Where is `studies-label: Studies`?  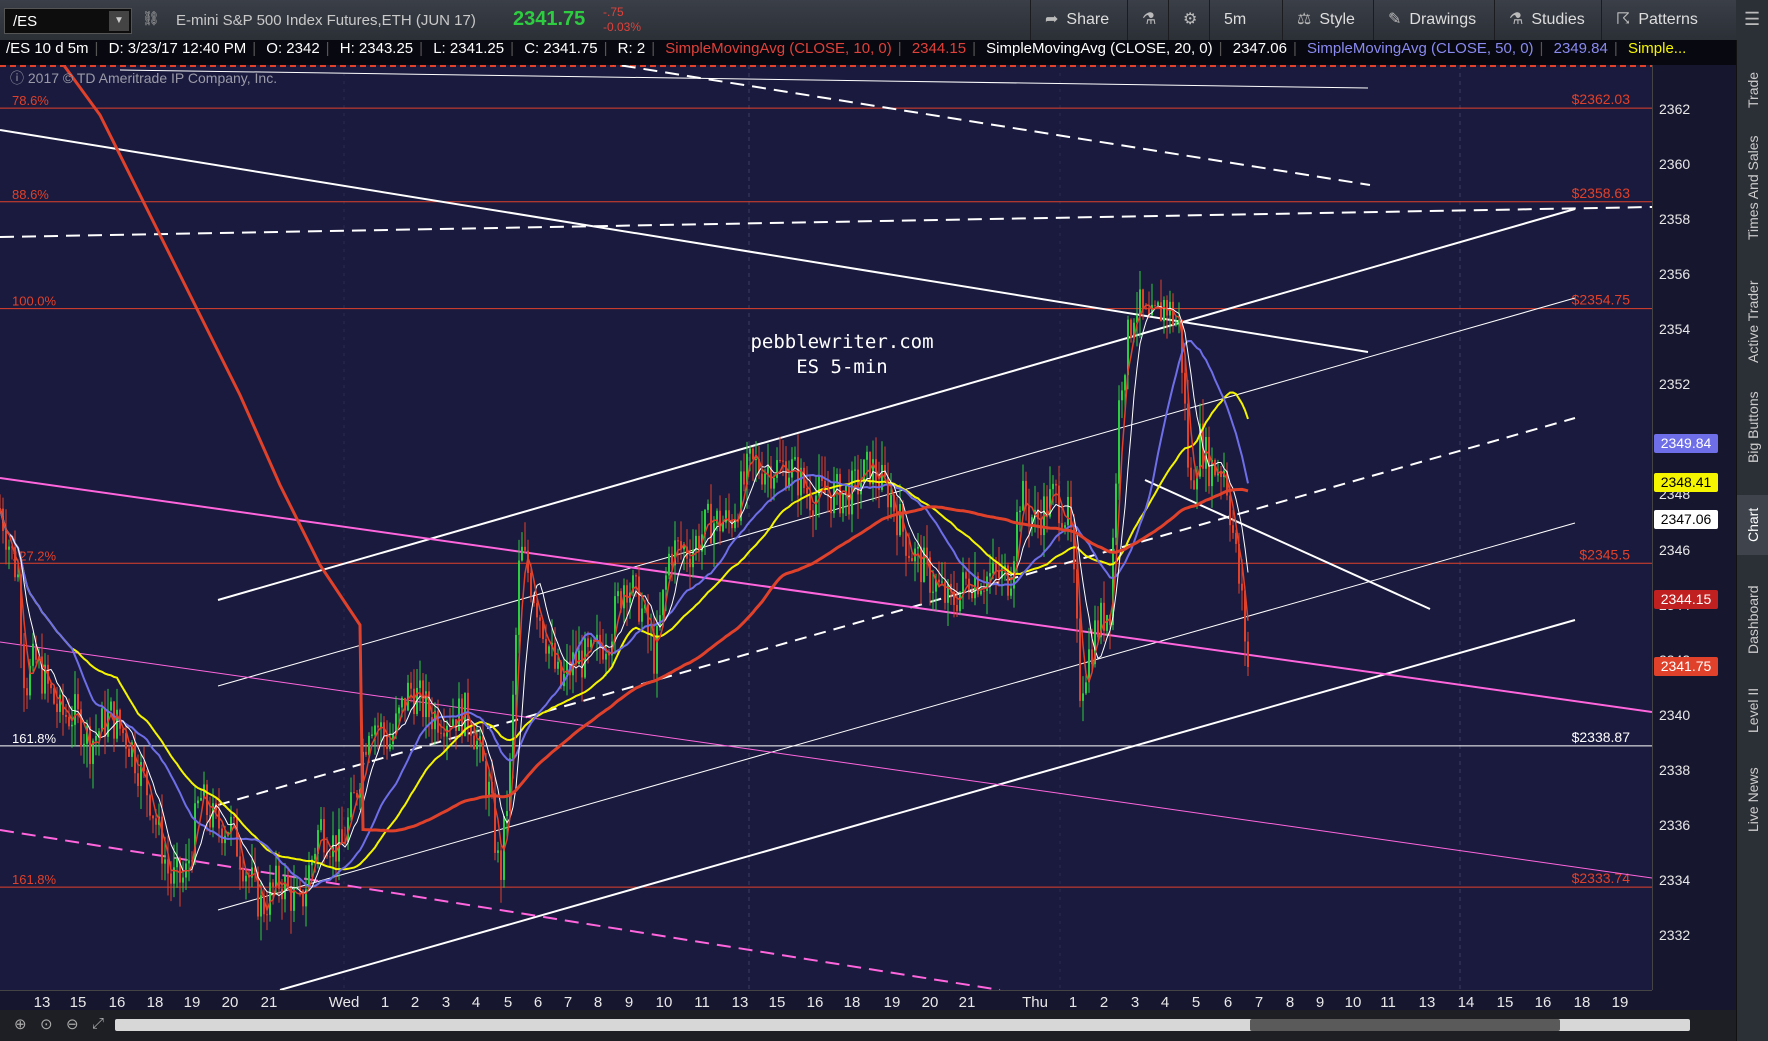
studies-label: Studies is located at coordinates (1558, 19).